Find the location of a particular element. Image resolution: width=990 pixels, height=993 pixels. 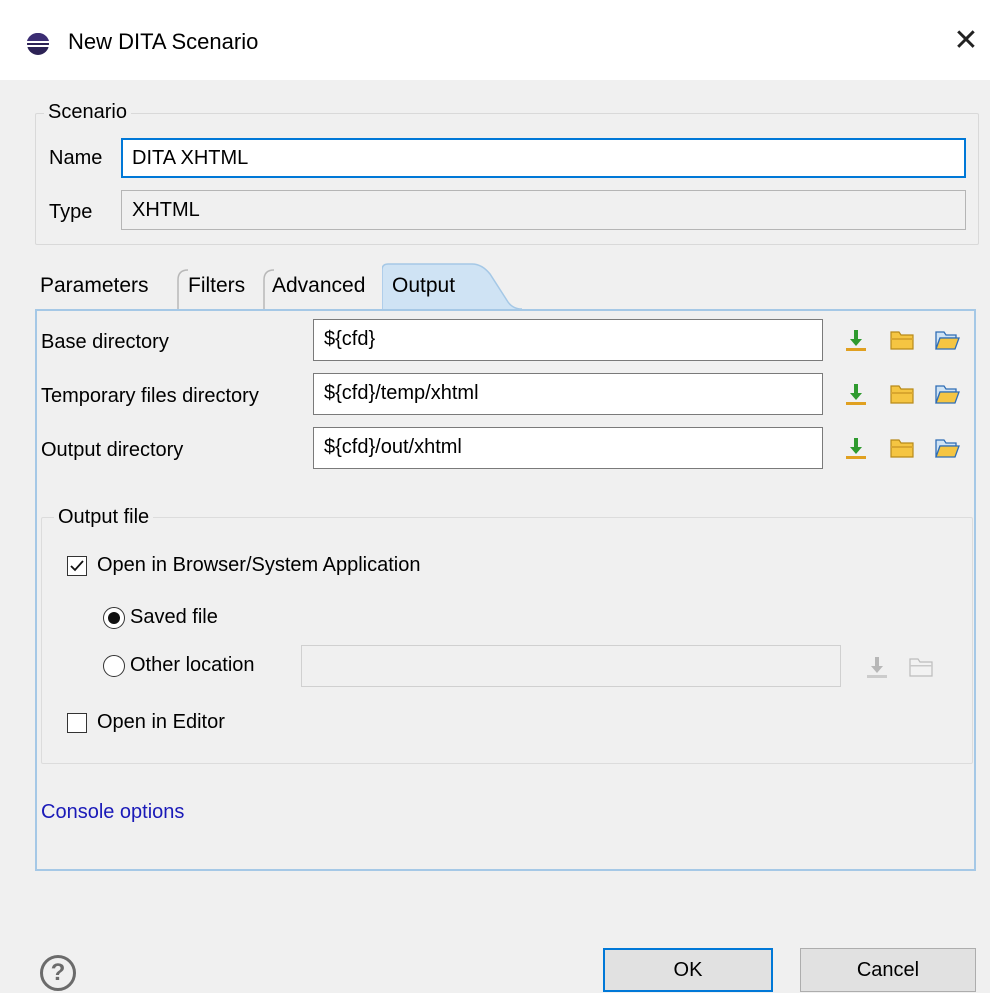

tab-parameters: Parameters is located at coordinates (94, 286).